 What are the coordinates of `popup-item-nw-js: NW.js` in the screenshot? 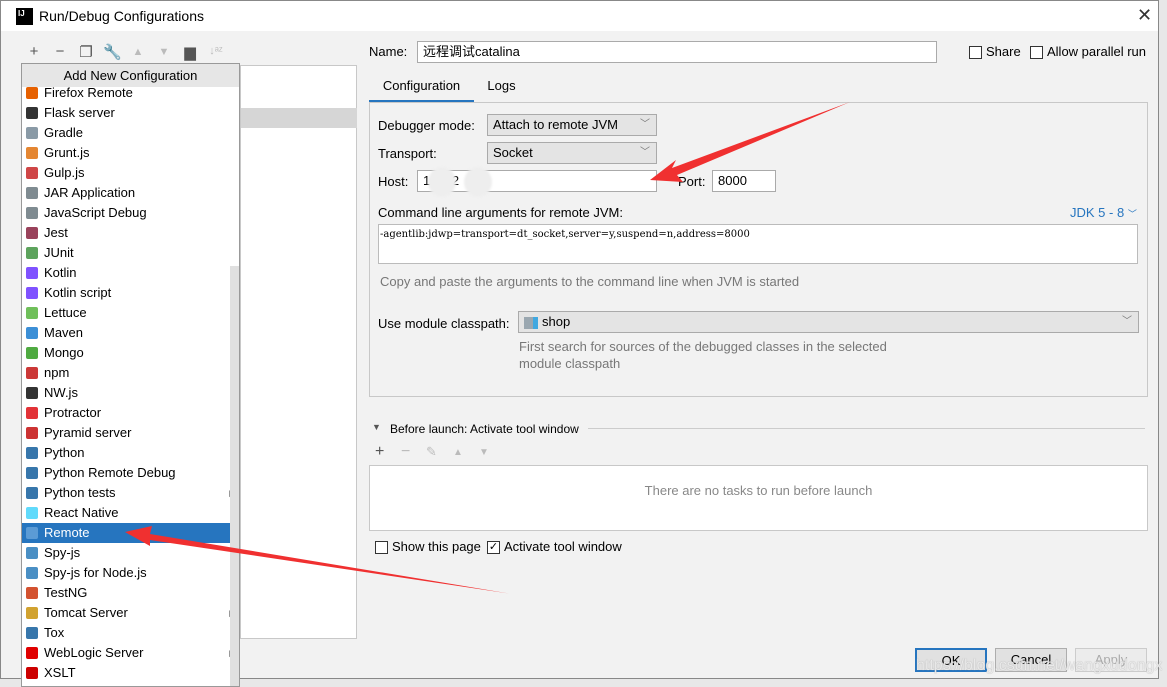 It's located at (126, 393).